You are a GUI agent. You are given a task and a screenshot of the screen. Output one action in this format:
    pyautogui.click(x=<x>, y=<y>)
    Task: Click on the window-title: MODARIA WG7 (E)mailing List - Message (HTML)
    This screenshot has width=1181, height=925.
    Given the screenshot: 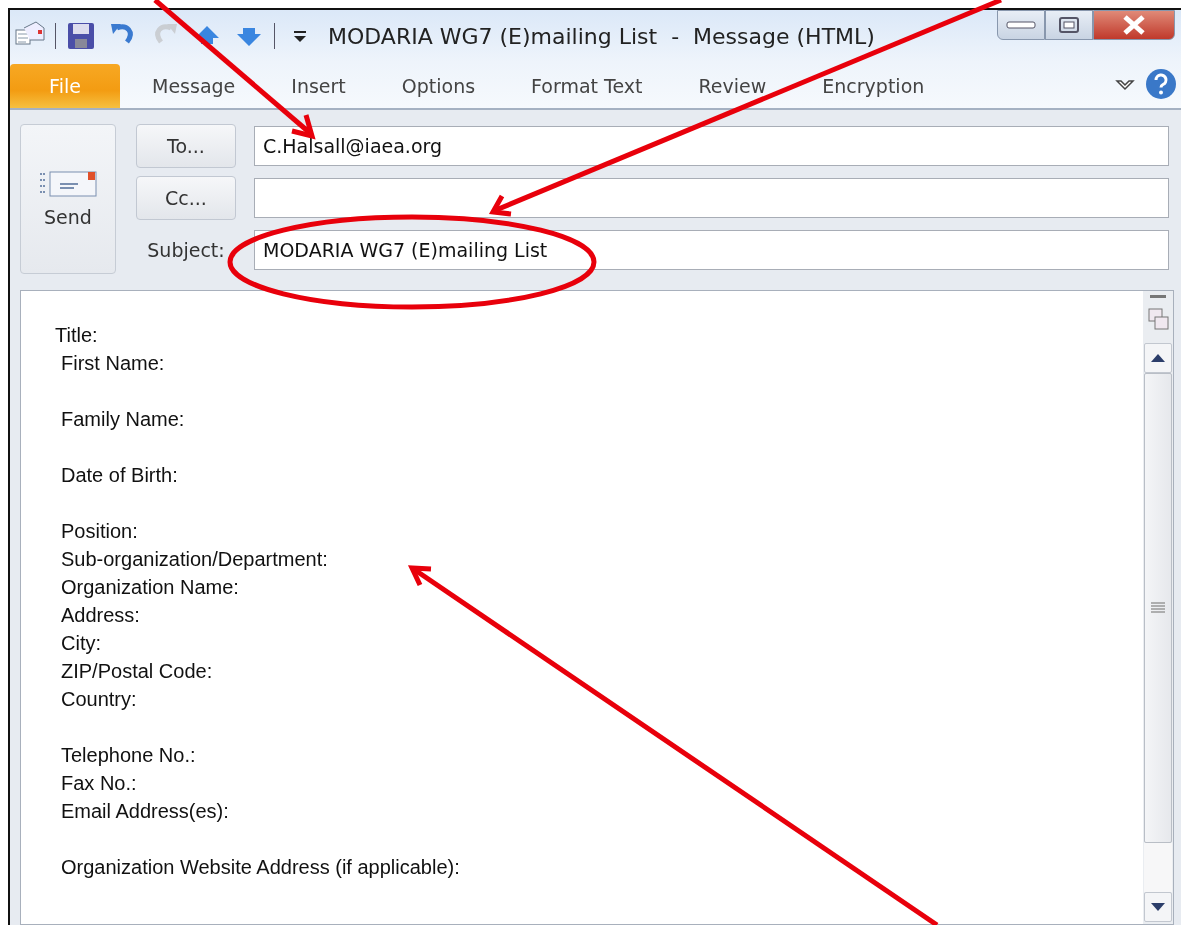 What is the action you would take?
    pyautogui.click(x=602, y=36)
    